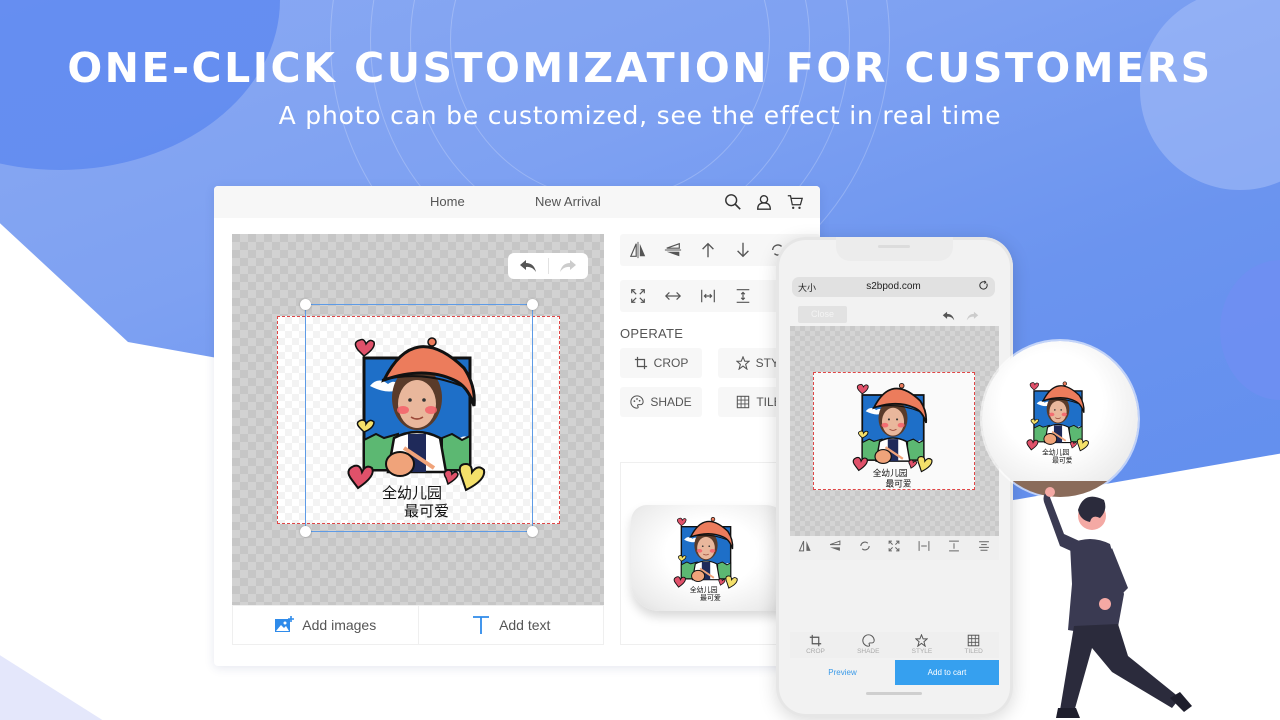 This screenshot has width=1280, height=720. I want to click on add-images-button: Add images, so click(325, 625).